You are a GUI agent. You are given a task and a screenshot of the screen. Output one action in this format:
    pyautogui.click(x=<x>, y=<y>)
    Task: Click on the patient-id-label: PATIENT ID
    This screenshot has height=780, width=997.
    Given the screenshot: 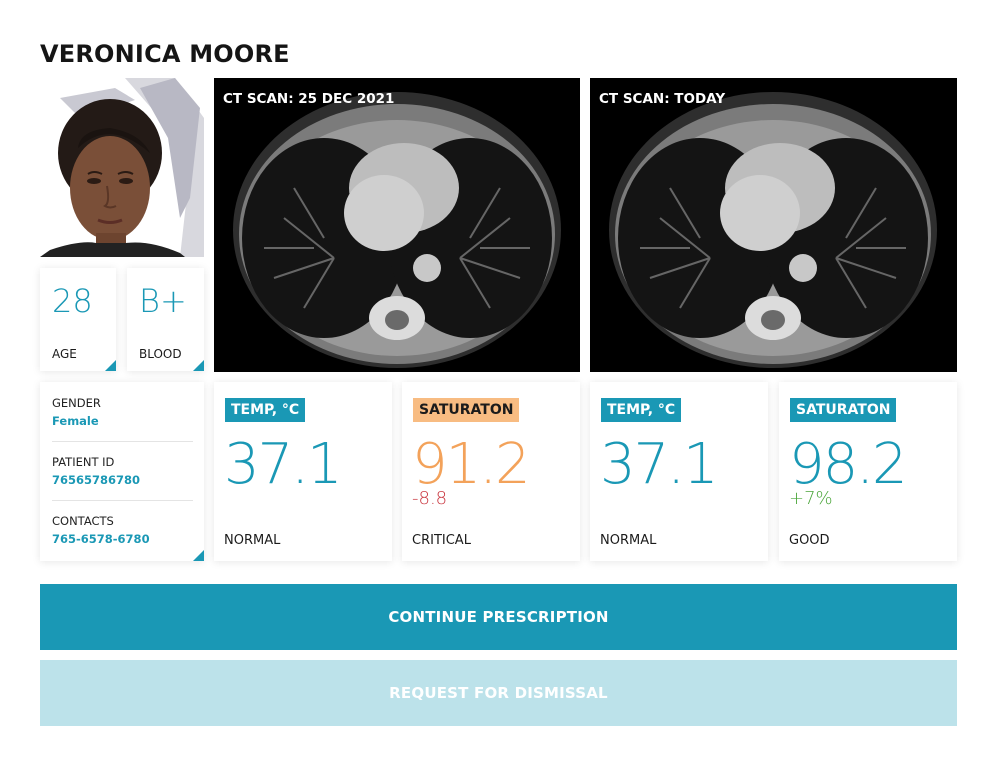 What is the action you would take?
    pyautogui.click(x=83, y=462)
    